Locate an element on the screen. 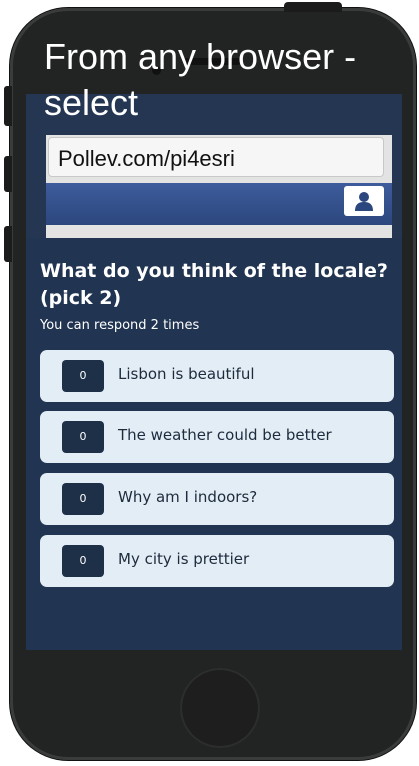 This screenshot has width=419, height=766. mute-switch is located at coordinates (8, 106).